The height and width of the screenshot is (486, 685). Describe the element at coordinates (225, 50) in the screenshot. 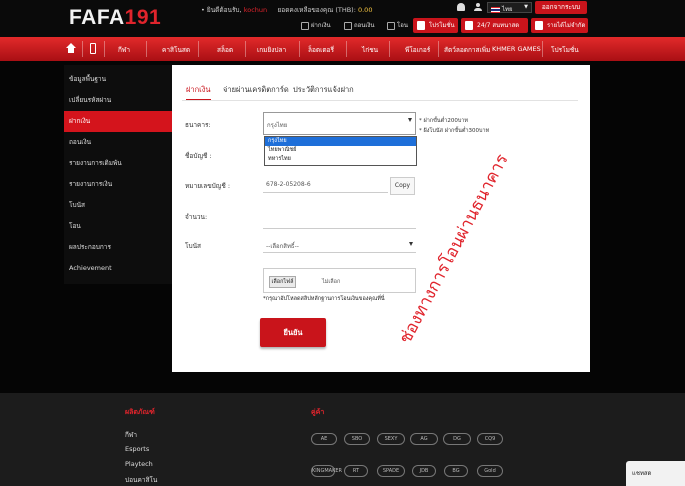

I see `nav-slots: สล็อต` at that location.